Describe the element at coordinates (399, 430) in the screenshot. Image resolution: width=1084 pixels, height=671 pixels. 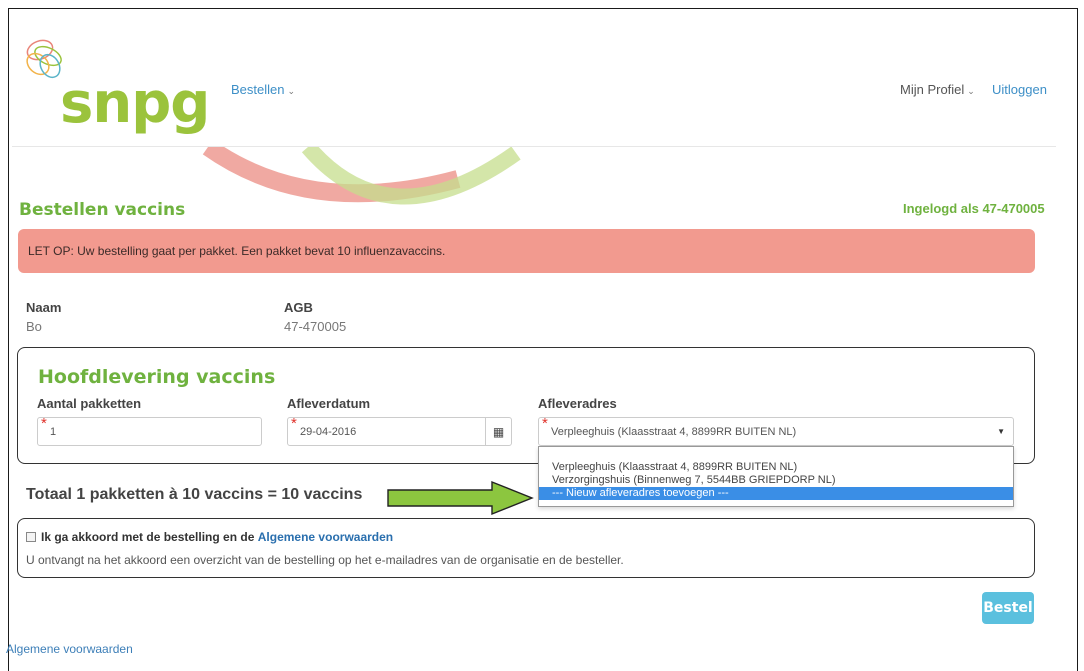
I see `datum-input: * 29-04-2016 ▦` at that location.